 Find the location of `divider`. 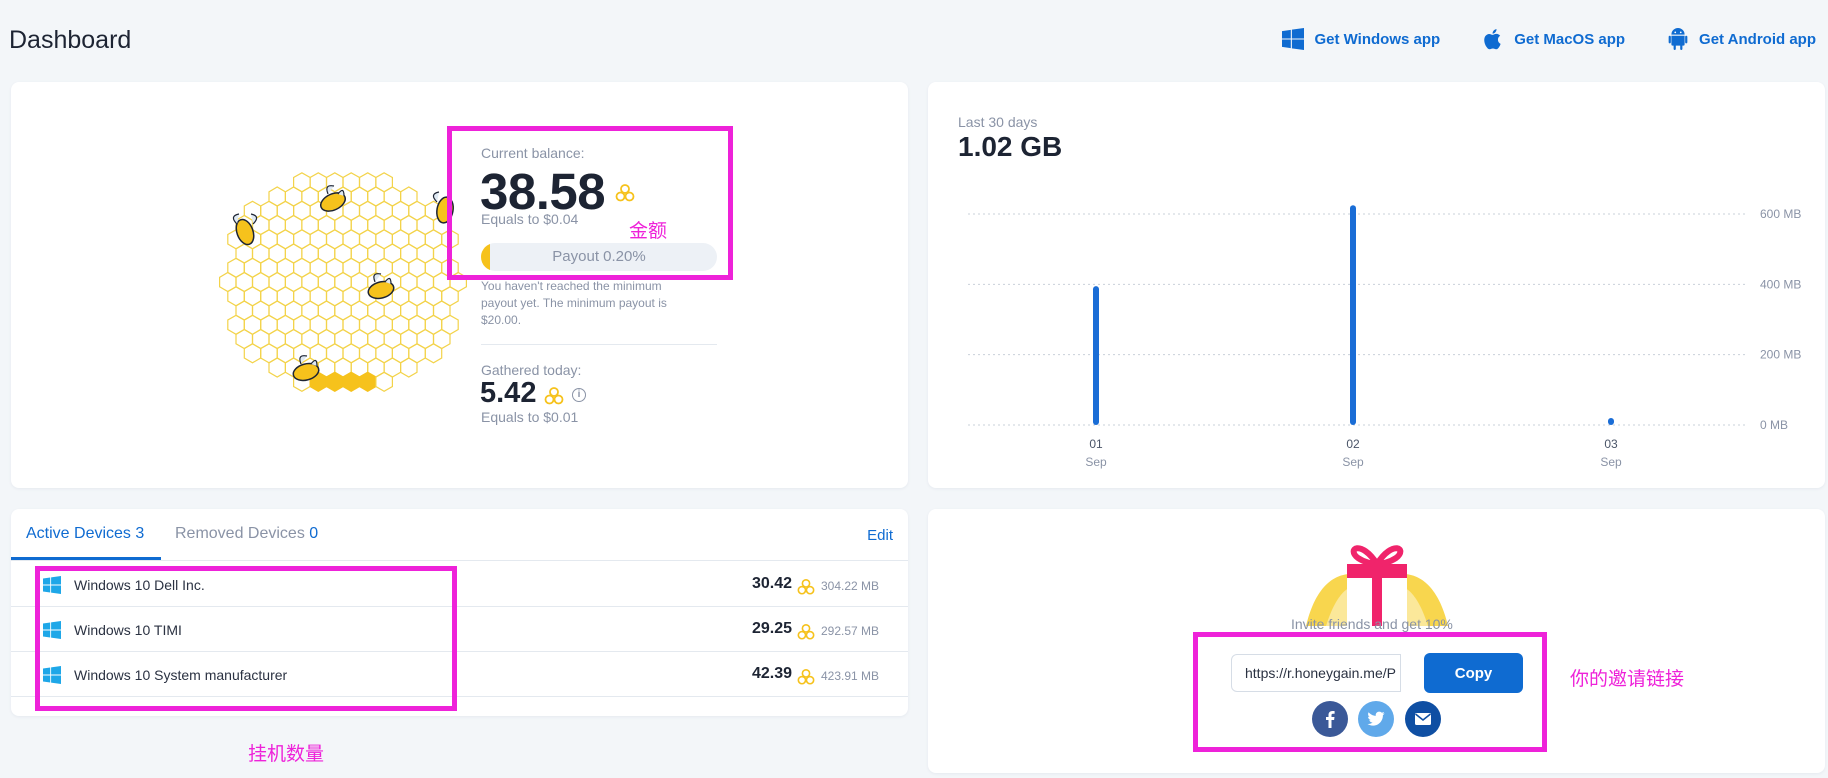

divider is located at coordinates (599, 344).